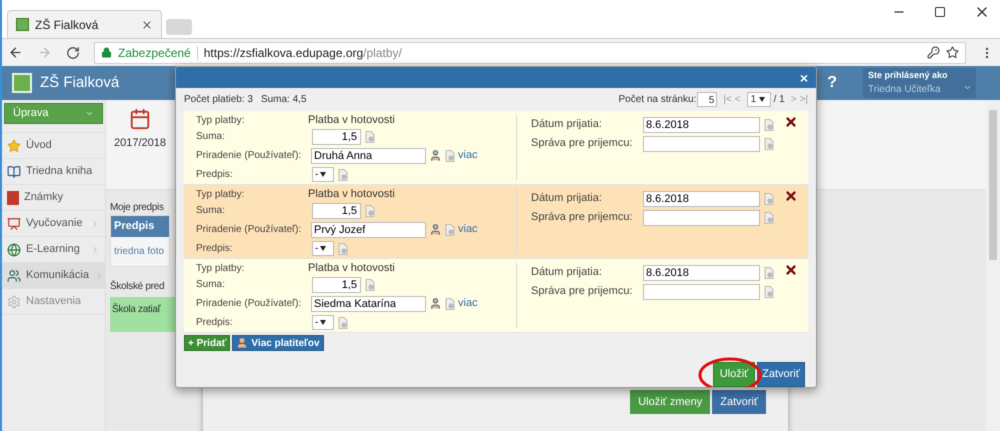 This screenshot has width=1000, height=431. I want to click on maximize-icon, so click(940, 12).